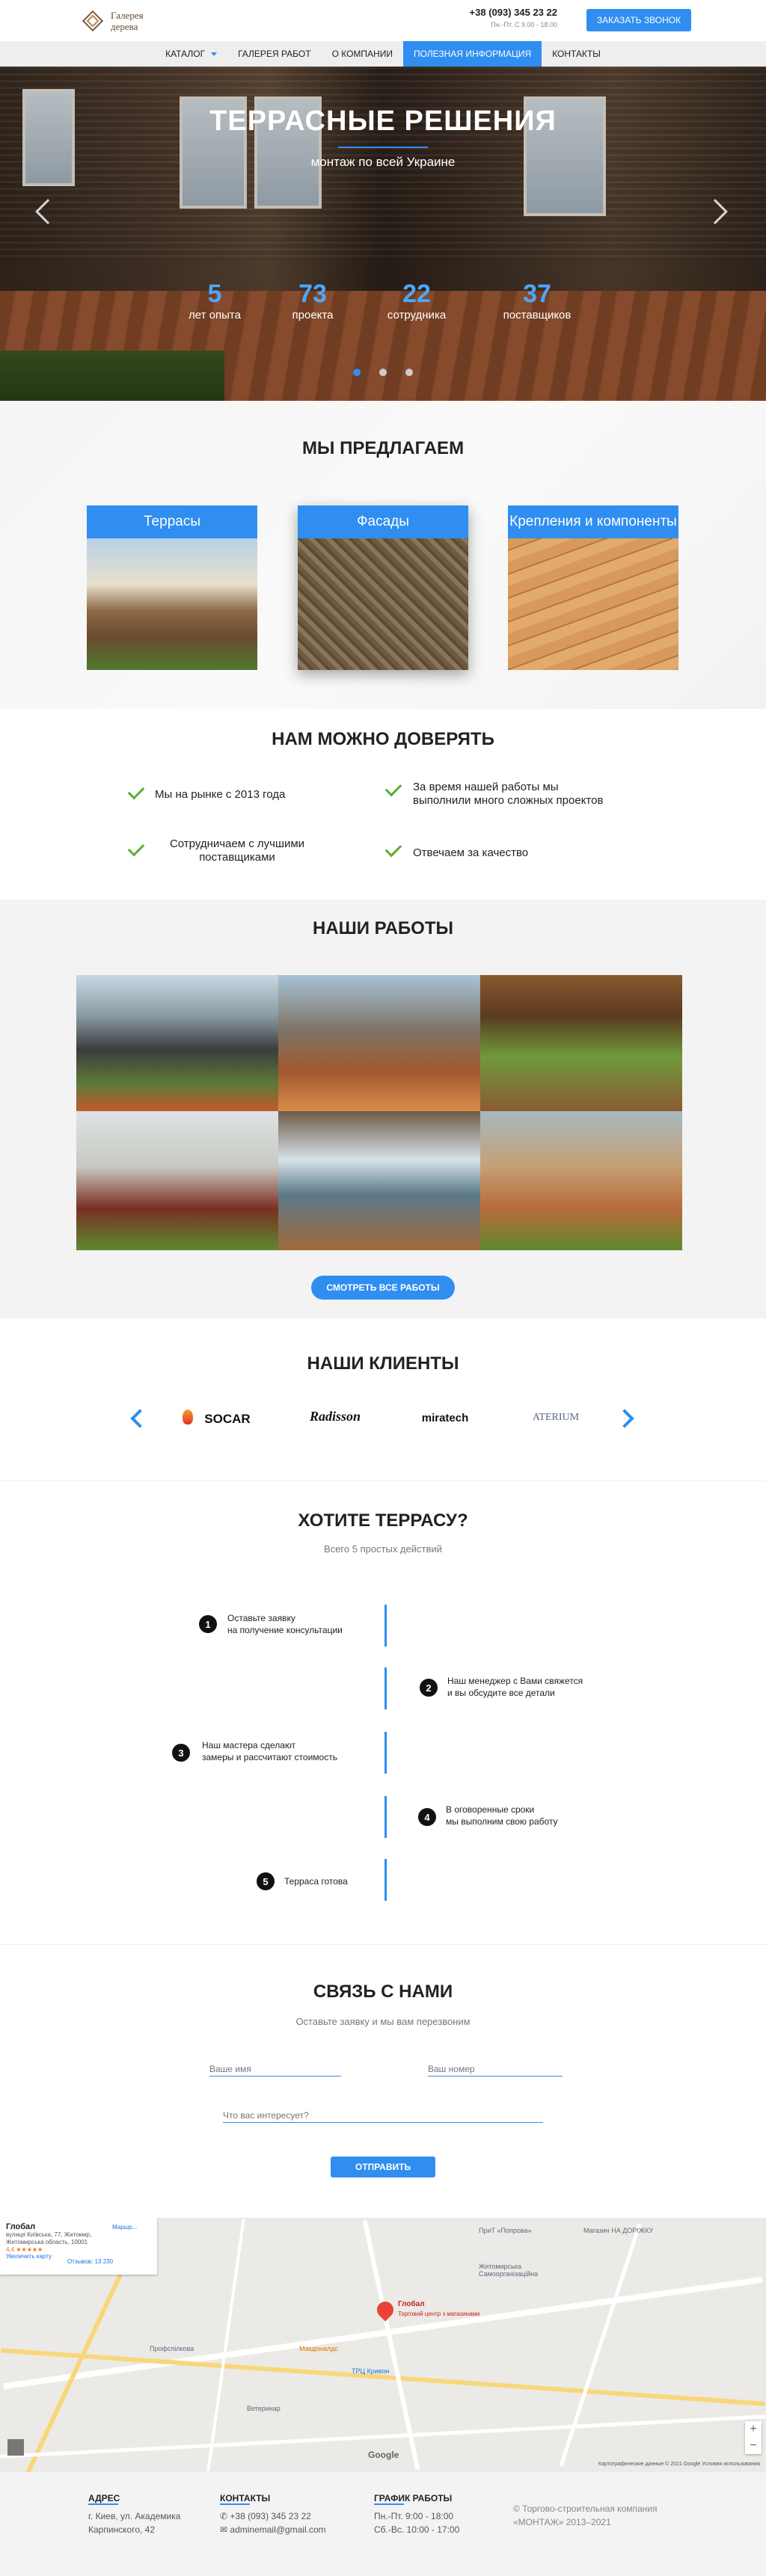 Image resolution: width=766 pixels, height=2576 pixels. What do you see at coordinates (413, 2498) in the screenshot?
I see `footer-heading: ГРАФИК РАБОТЫ` at bounding box center [413, 2498].